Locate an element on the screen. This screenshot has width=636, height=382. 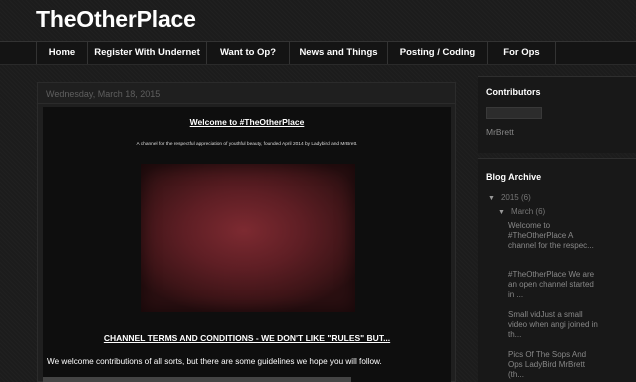
contributors-widget: Contributors MrBrett is located at coordinates (557, 114).